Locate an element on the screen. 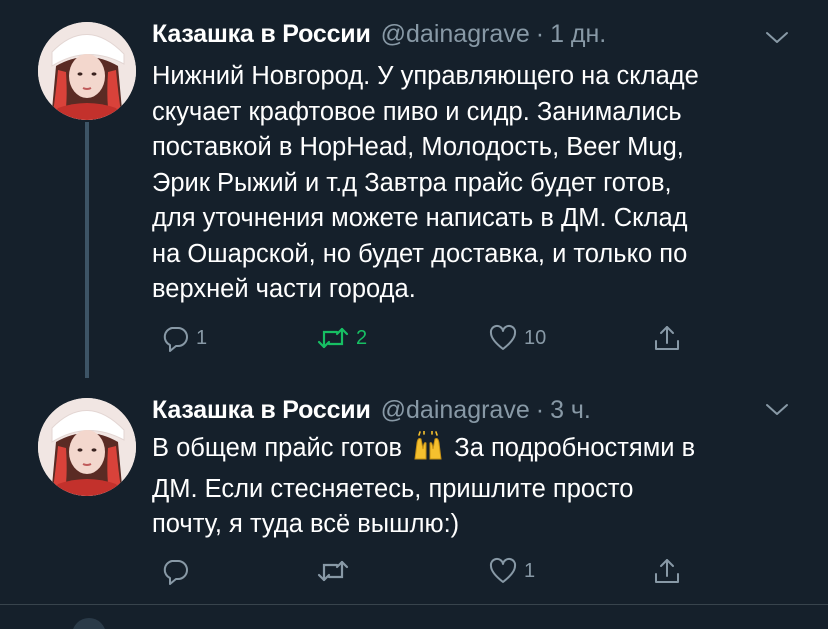 The height and width of the screenshot is (629, 828). thread-line is located at coordinates (87, 250).